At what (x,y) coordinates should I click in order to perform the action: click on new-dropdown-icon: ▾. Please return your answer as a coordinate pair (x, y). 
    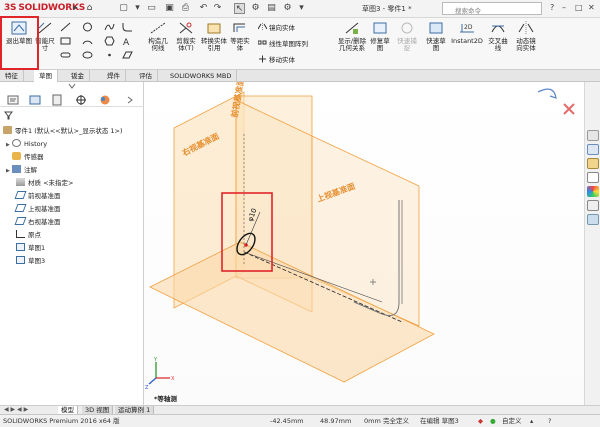
    Looking at the image, I should click on (137, 8).